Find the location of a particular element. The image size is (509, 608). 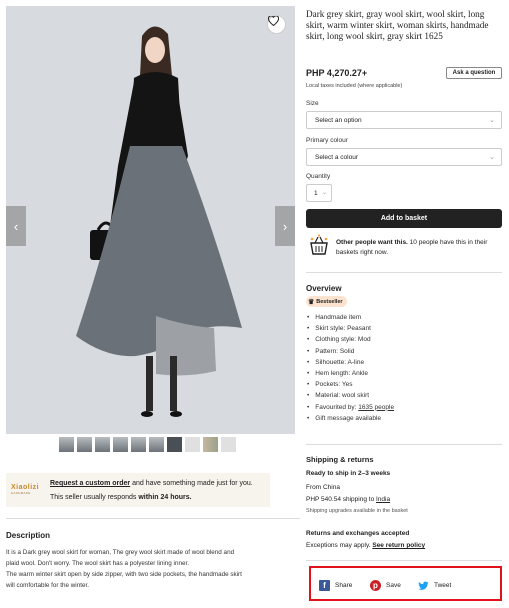

tax-note: Local taxes included (where applicable) is located at coordinates (354, 86).